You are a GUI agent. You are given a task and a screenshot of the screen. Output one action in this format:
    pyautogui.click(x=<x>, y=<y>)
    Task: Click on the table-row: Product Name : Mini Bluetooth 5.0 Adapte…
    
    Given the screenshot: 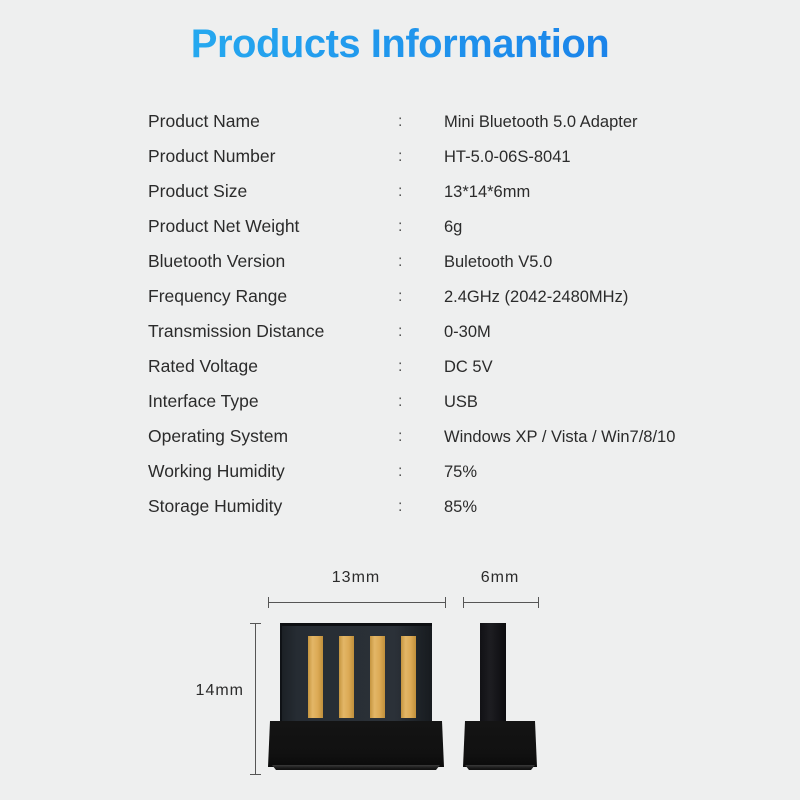 What is the action you would take?
    pyautogui.click(x=448, y=121)
    